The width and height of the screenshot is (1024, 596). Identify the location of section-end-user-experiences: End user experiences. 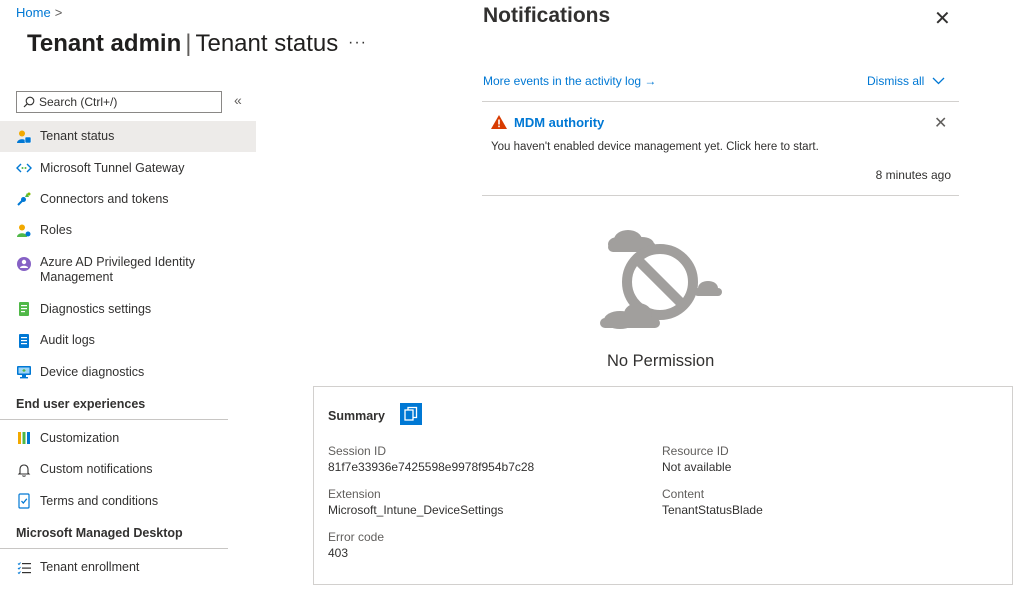
(114, 404).